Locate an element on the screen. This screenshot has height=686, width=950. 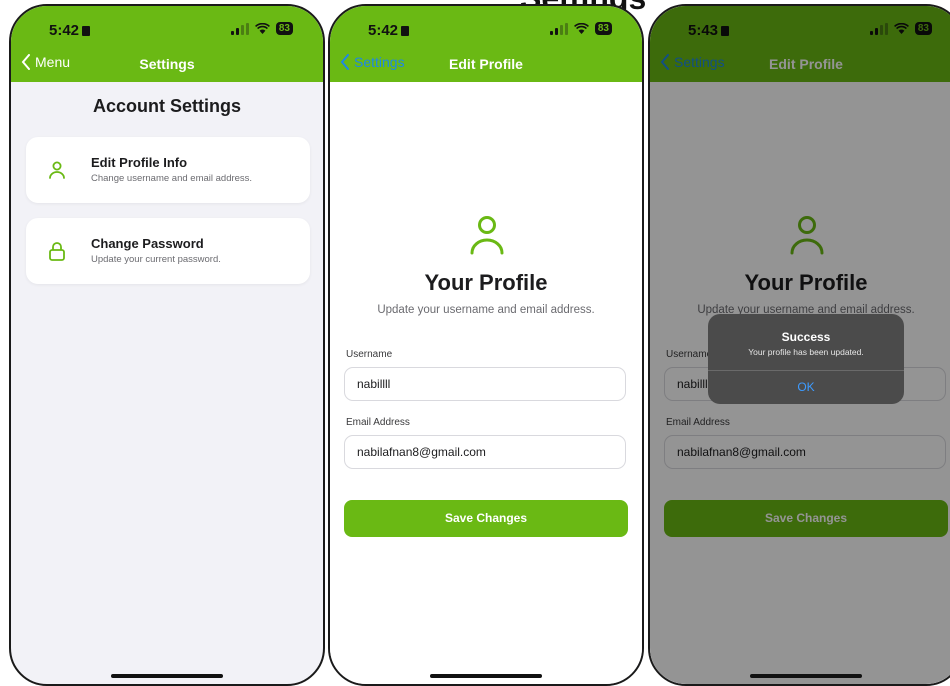
email-field: nabilafnan8@gmail.com is located at coordinates (485, 452).